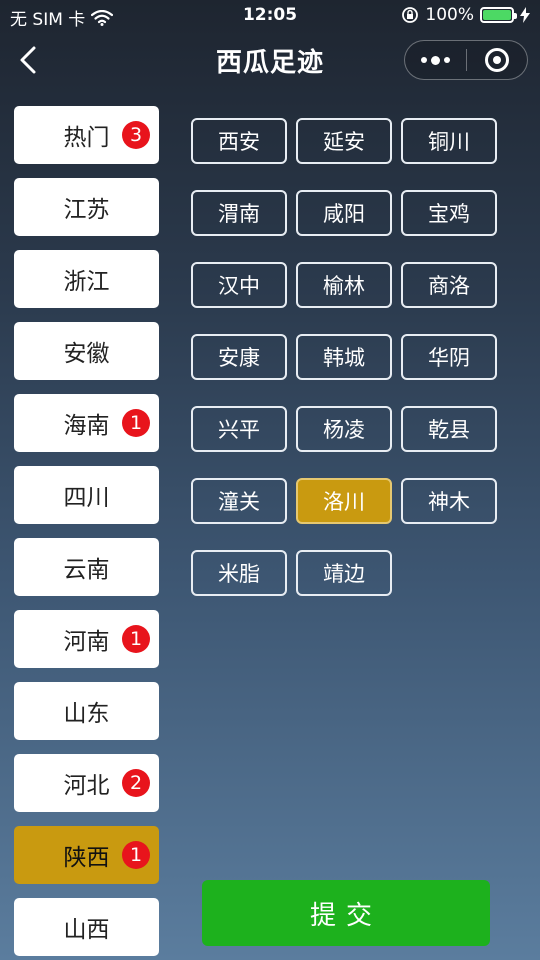 The image size is (540, 960). What do you see at coordinates (136, 783) in the screenshot?
I see `count-badge: 2` at bounding box center [136, 783].